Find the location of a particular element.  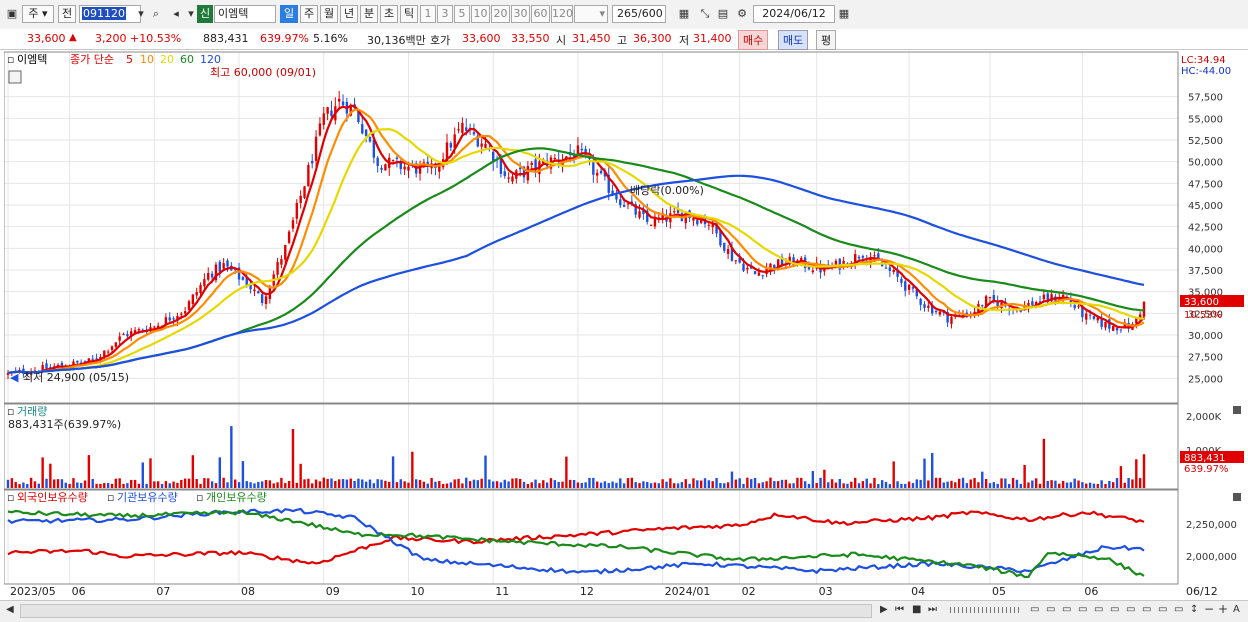

zoom-out-icon: − is located at coordinates (1209, 609).